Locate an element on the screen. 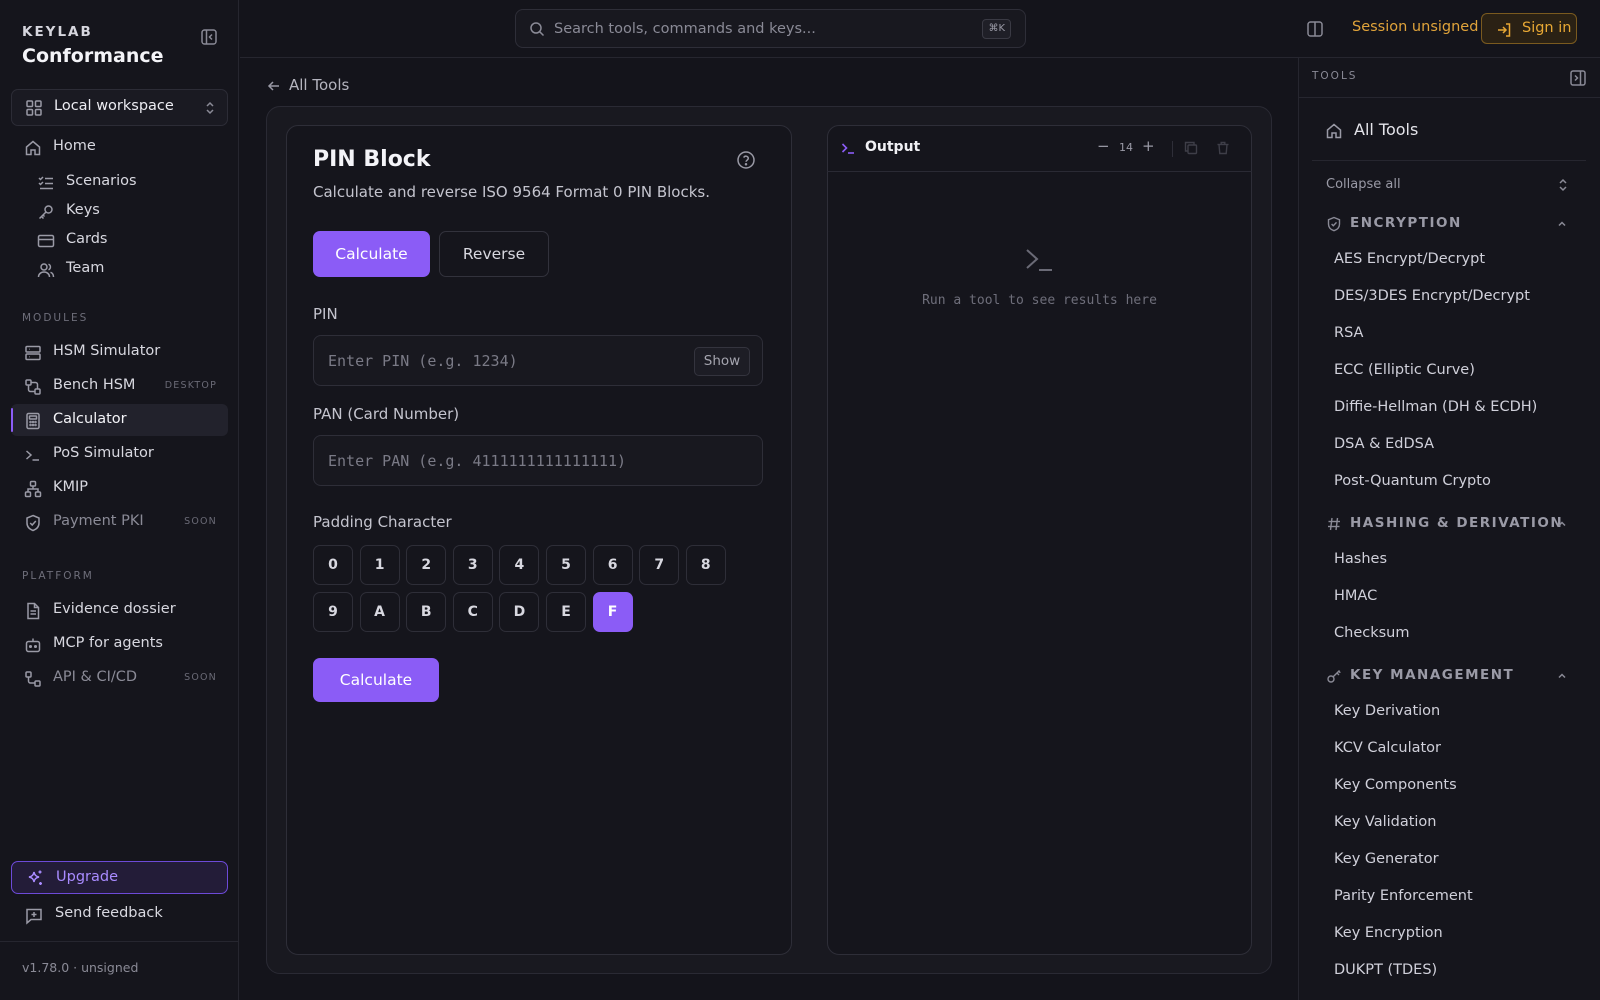 This screenshot has width=1600, height=1000. collapse-all-button: Collapse all is located at coordinates (1363, 184).